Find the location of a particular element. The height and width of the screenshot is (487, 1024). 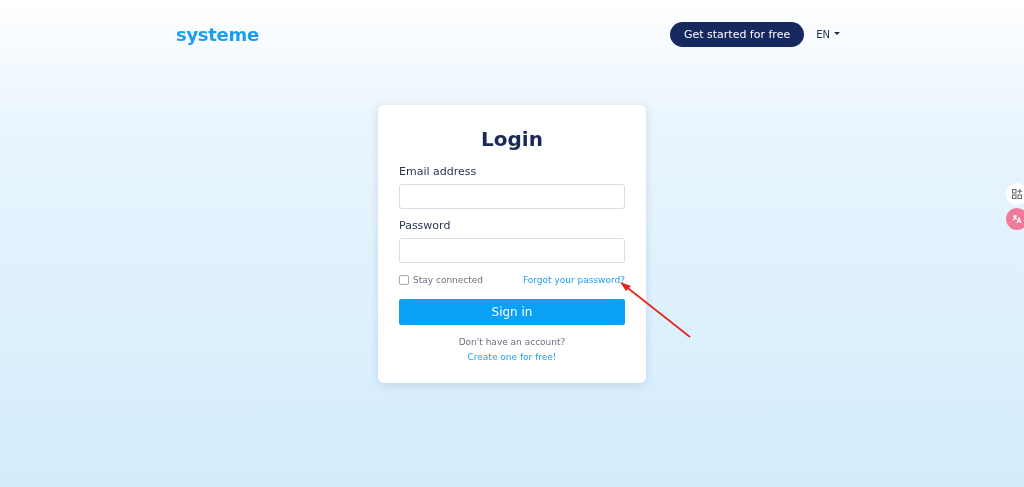

get-started-button: Get started for free is located at coordinates (737, 34).